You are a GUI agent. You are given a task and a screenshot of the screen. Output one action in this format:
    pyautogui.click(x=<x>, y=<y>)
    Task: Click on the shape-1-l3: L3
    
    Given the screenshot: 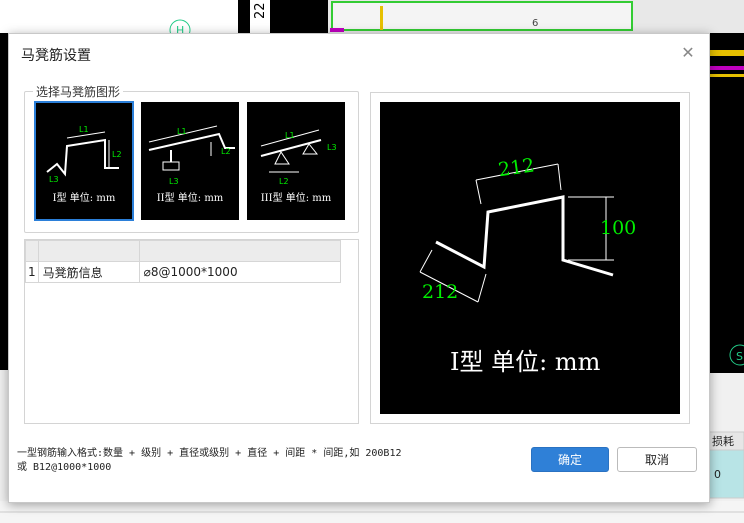 What is the action you would take?
    pyautogui.click(x=54, y=179)
    